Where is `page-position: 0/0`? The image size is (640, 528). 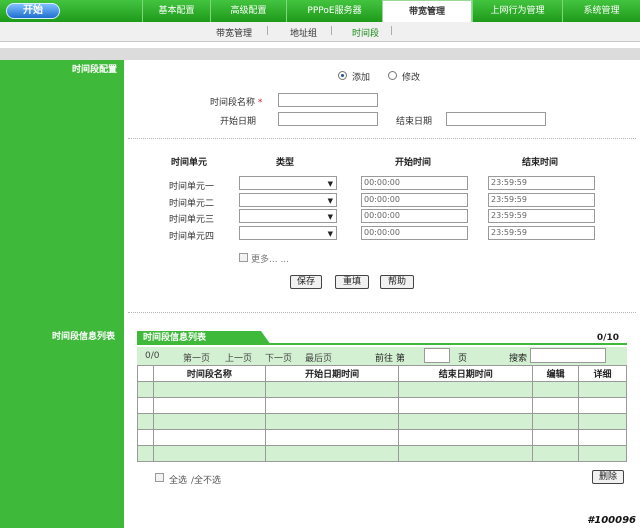 page-position: 0/0 is located at coordinates (152, 356).